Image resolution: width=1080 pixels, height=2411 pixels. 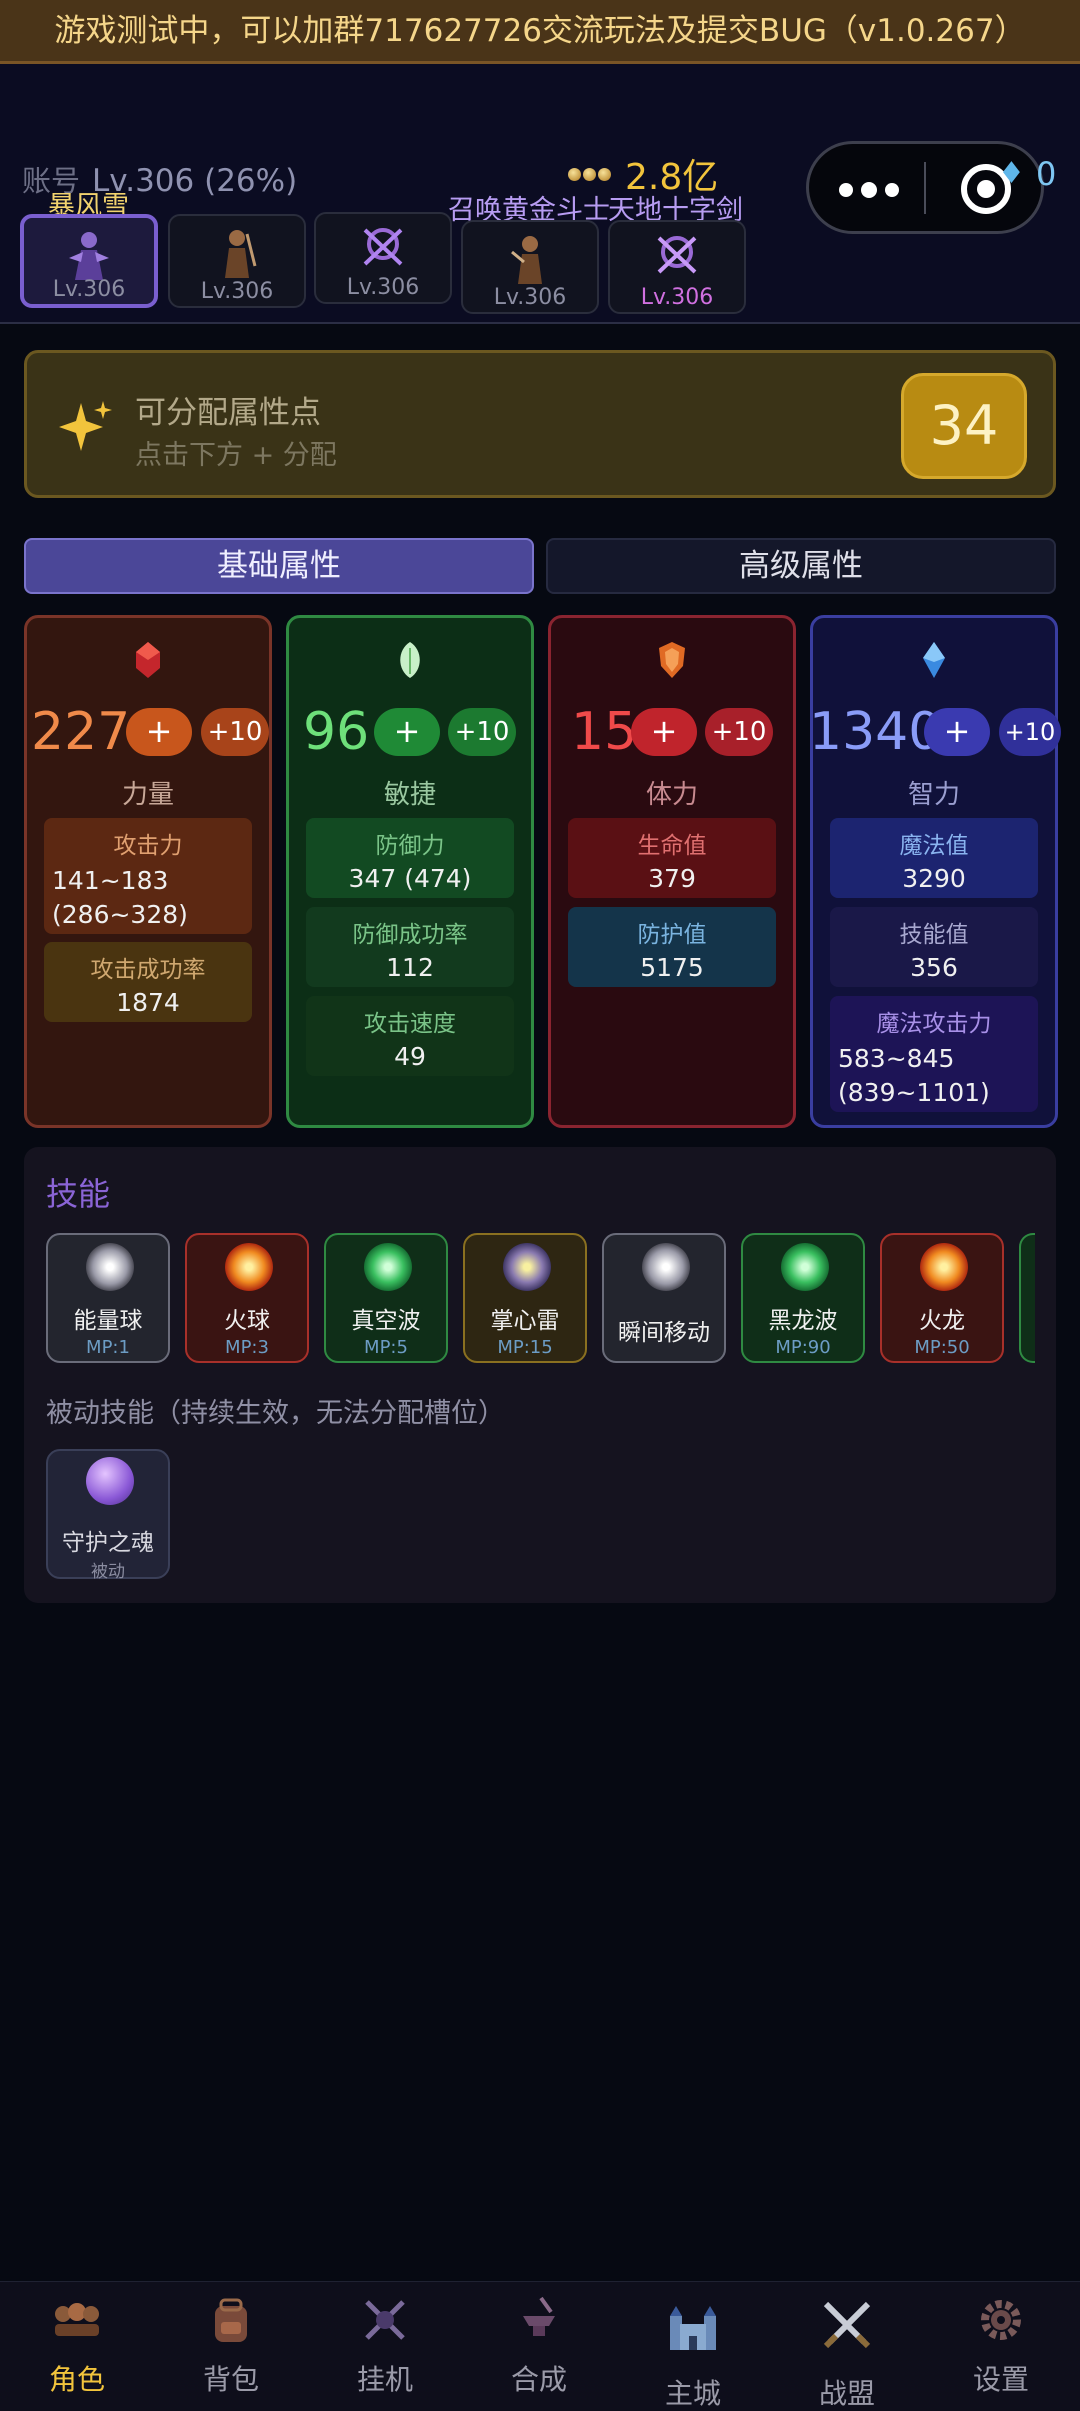 I want to click on agility-label: 敏捷, so click(x=409, y=795).